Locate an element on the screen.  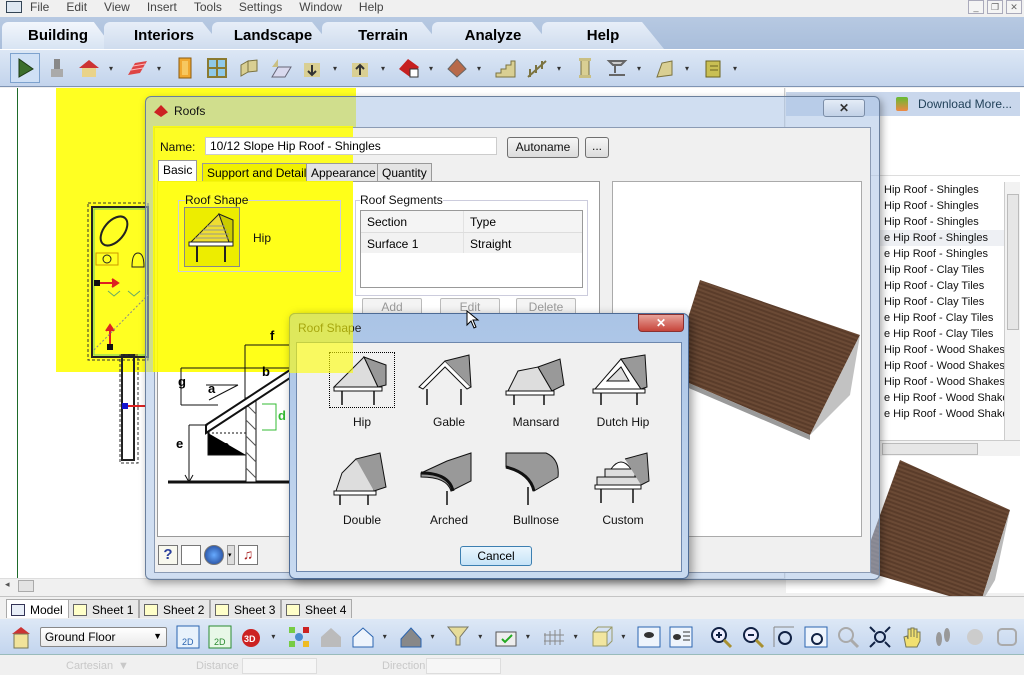
roof-texture-button is located at coordinates (457, 68).